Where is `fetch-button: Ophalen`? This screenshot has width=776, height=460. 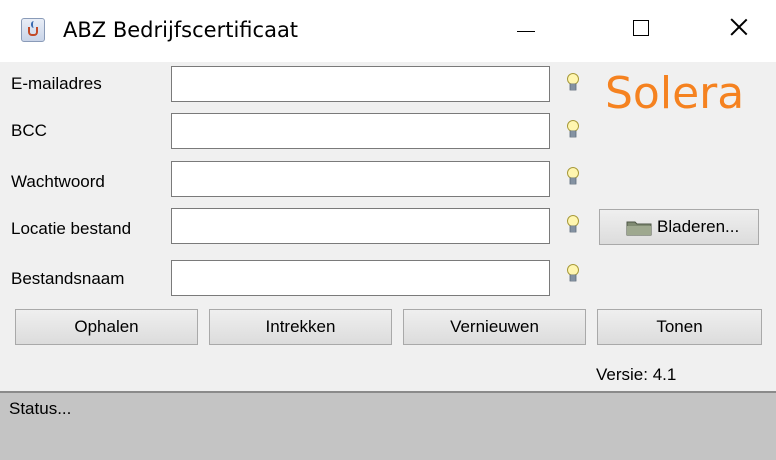
fetch-button: Ophalen is located at coordinates (106, 327).